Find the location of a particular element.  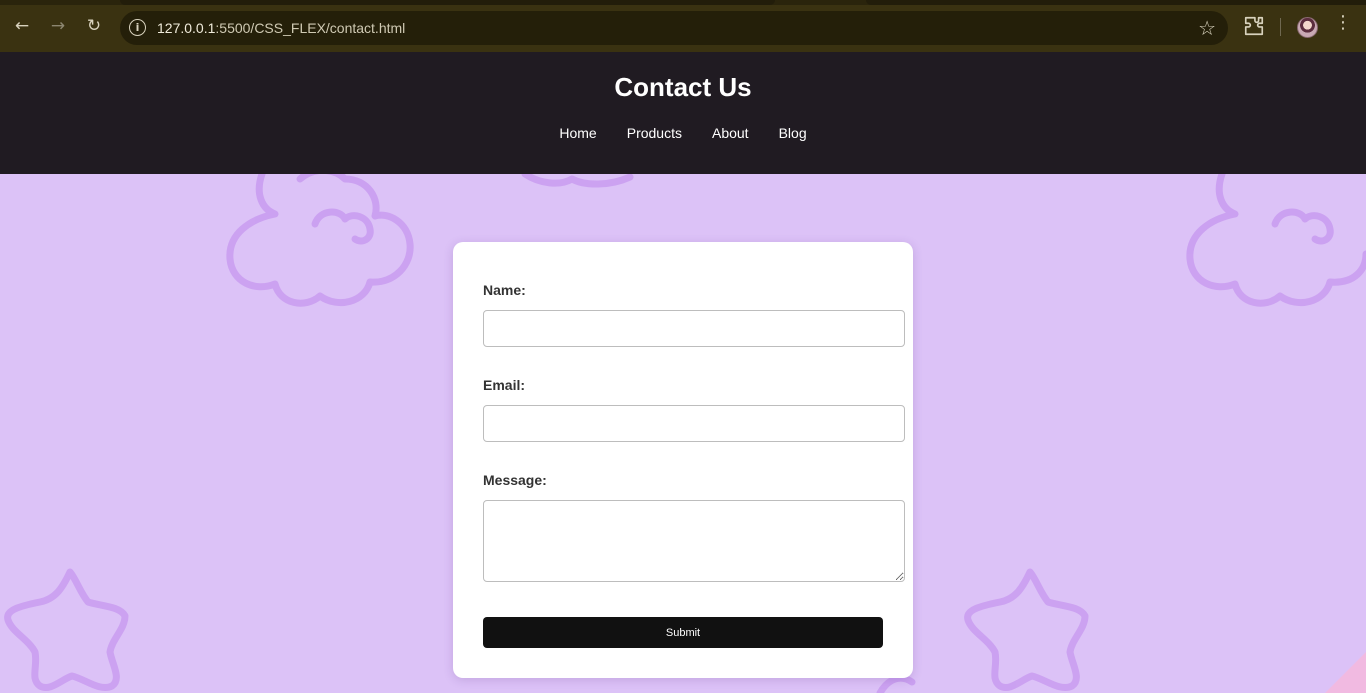

forward-arrow-icon: → is located at coordinates (58, 26).